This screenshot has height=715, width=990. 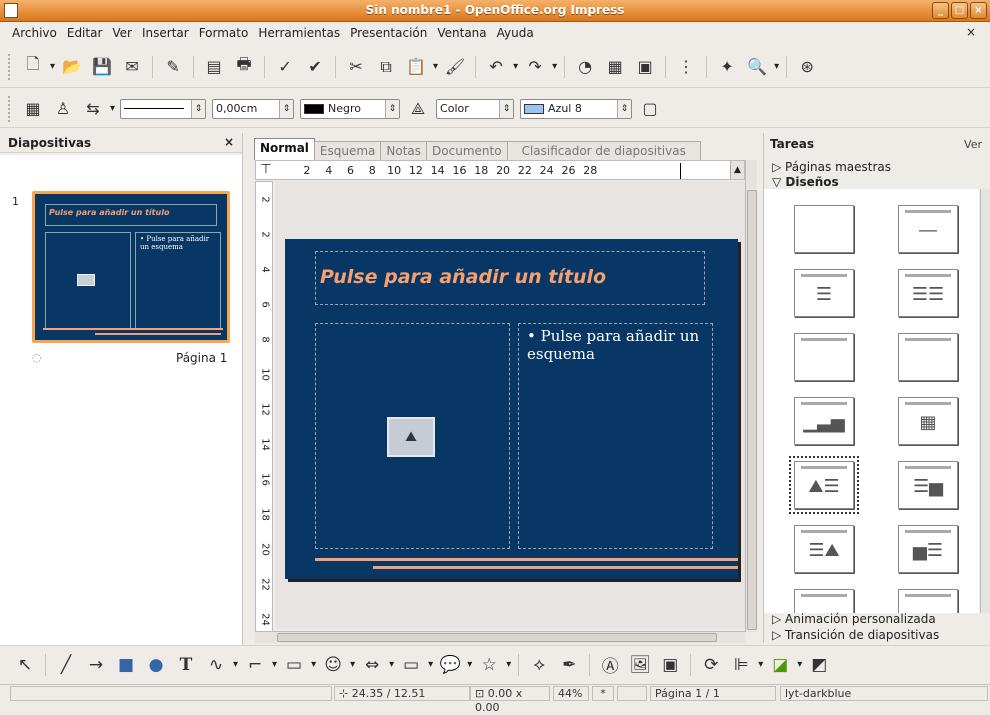 What do you see at coordinates (940, 10) in the screenshot?
I see `minimize-icon: _` at bounding box center [940, 10].